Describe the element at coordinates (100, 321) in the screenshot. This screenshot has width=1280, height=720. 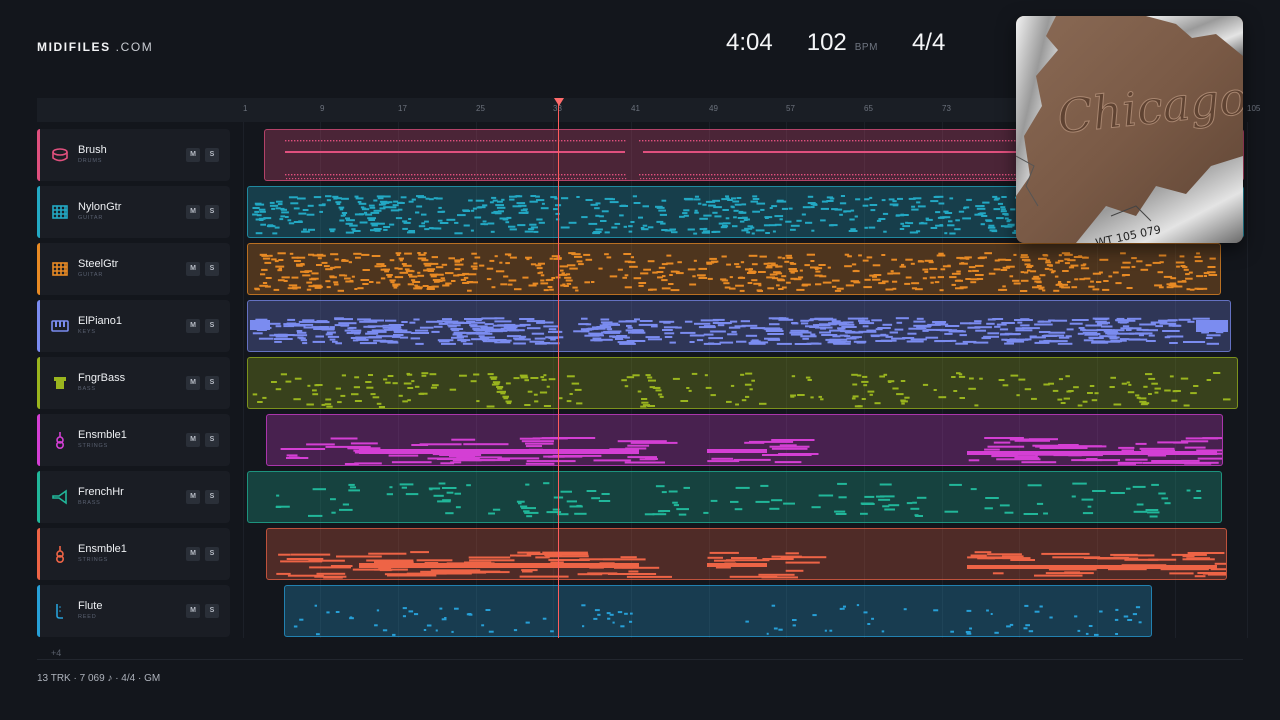
I see `track-name: ElPiano1` at that location.